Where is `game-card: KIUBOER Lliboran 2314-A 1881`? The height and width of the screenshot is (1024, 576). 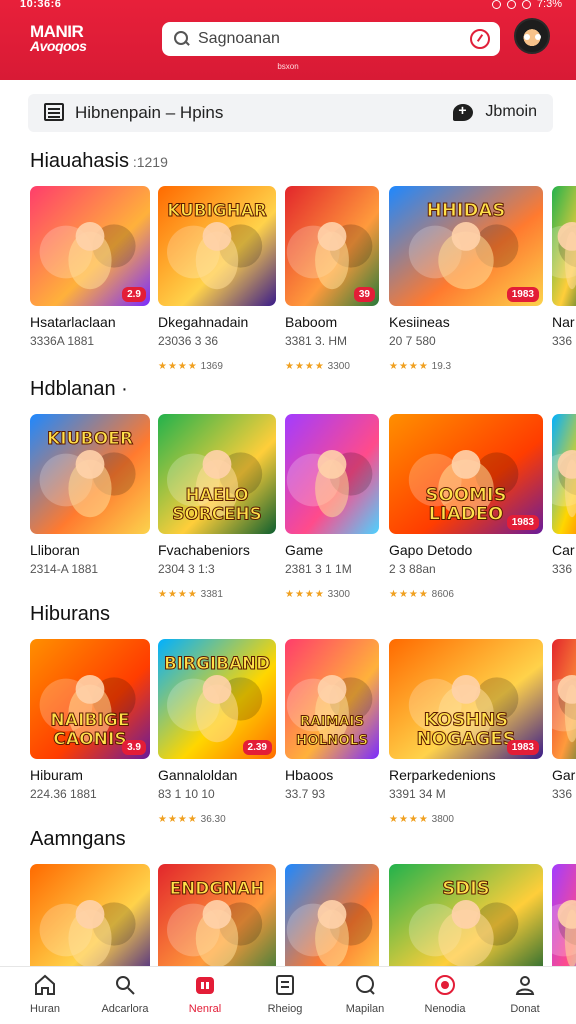 game-card: KIUBOER Lliboran 2314-A 1881 is located at coordinates (90, 514).